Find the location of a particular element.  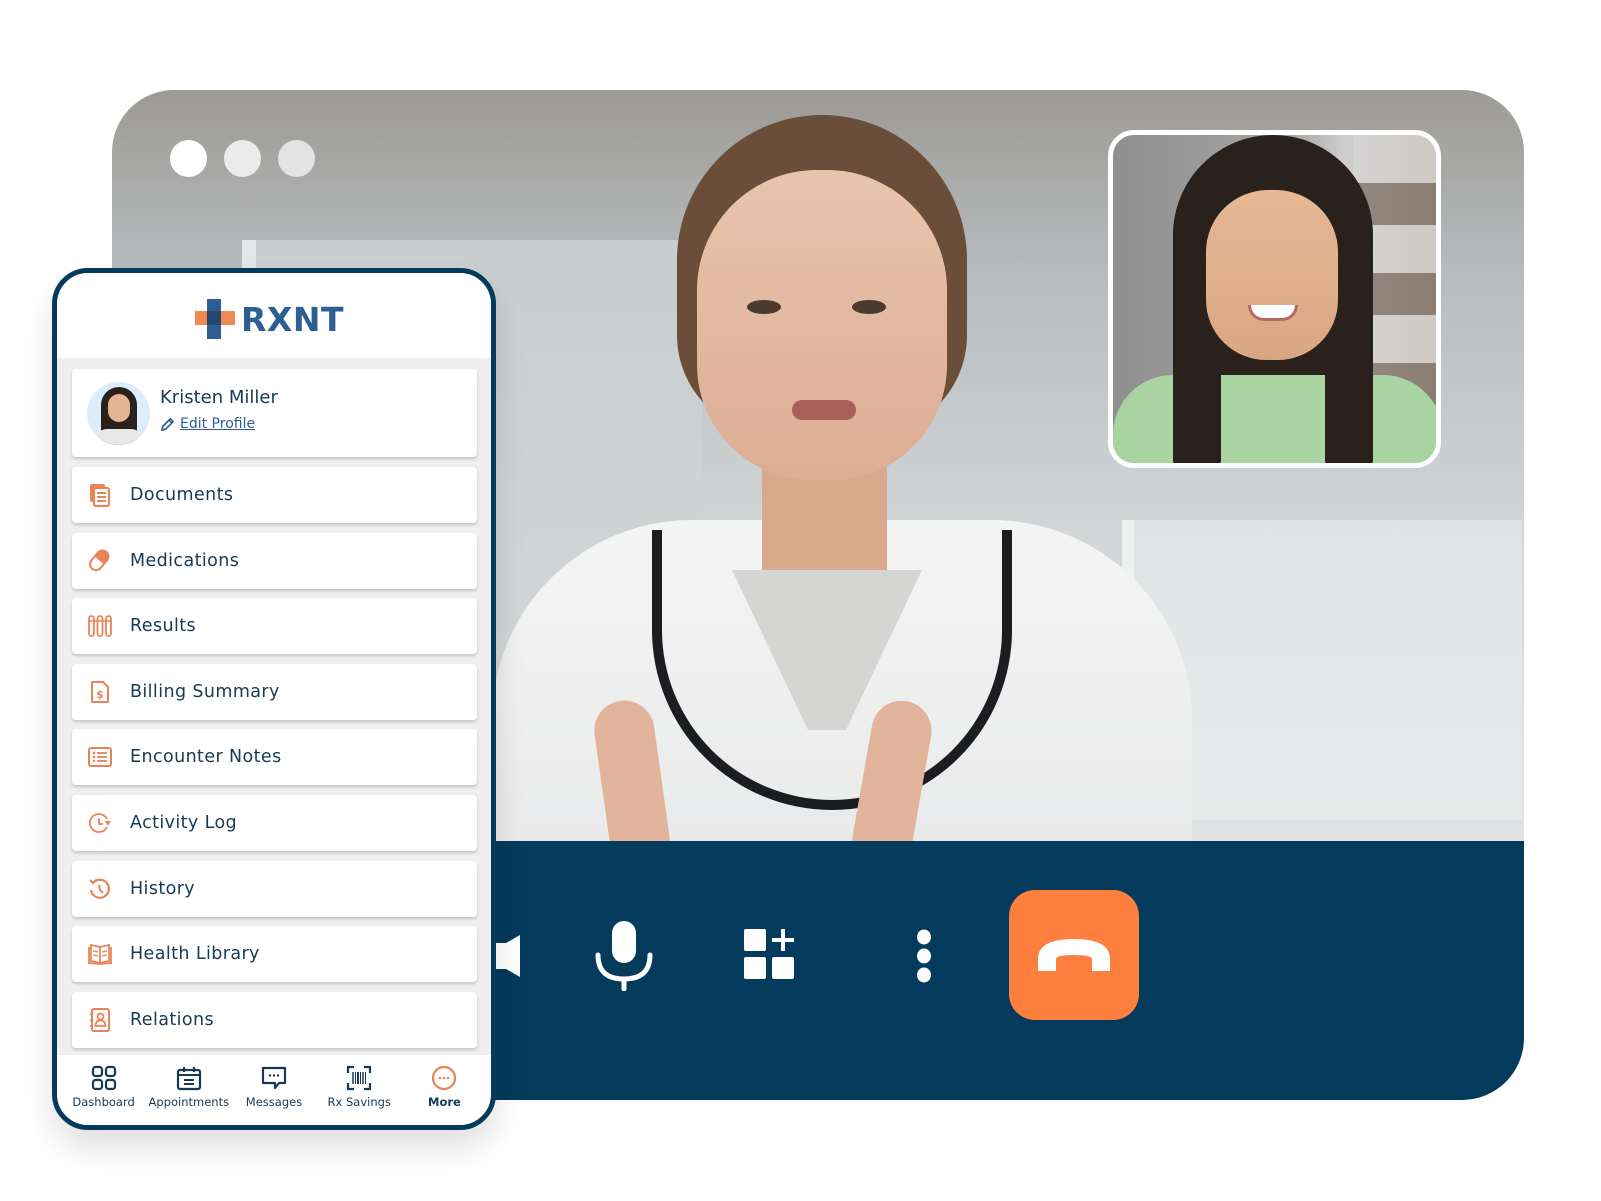

nav-label: Dashboard is located at coordinates (103, 1102).